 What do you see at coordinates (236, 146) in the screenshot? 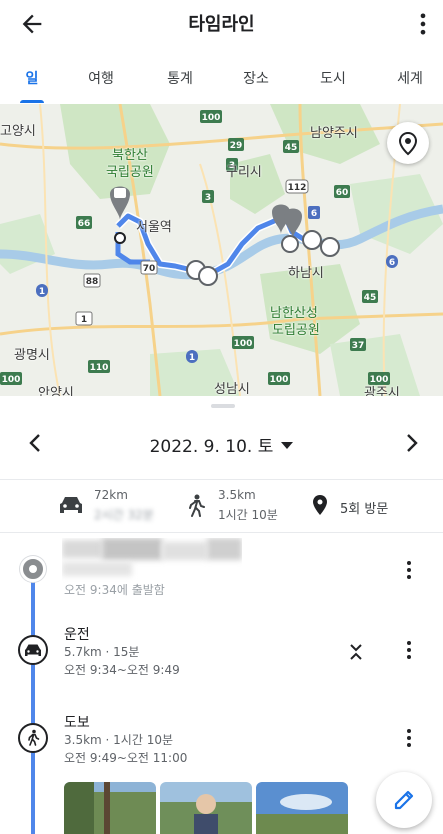
I see `route-badge: 29` at bounding box center [236, 146].